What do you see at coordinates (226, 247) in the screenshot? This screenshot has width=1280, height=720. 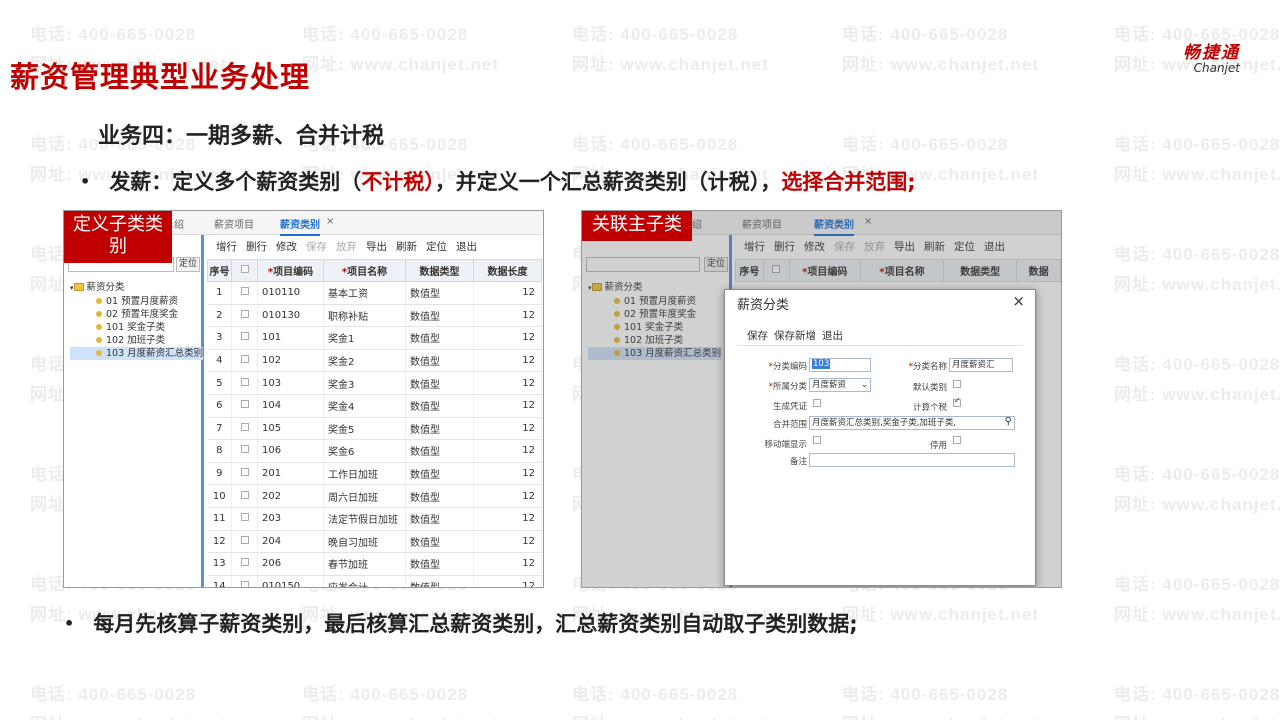 I see `add-row-button: 增行` at bounding box center [226, 247].